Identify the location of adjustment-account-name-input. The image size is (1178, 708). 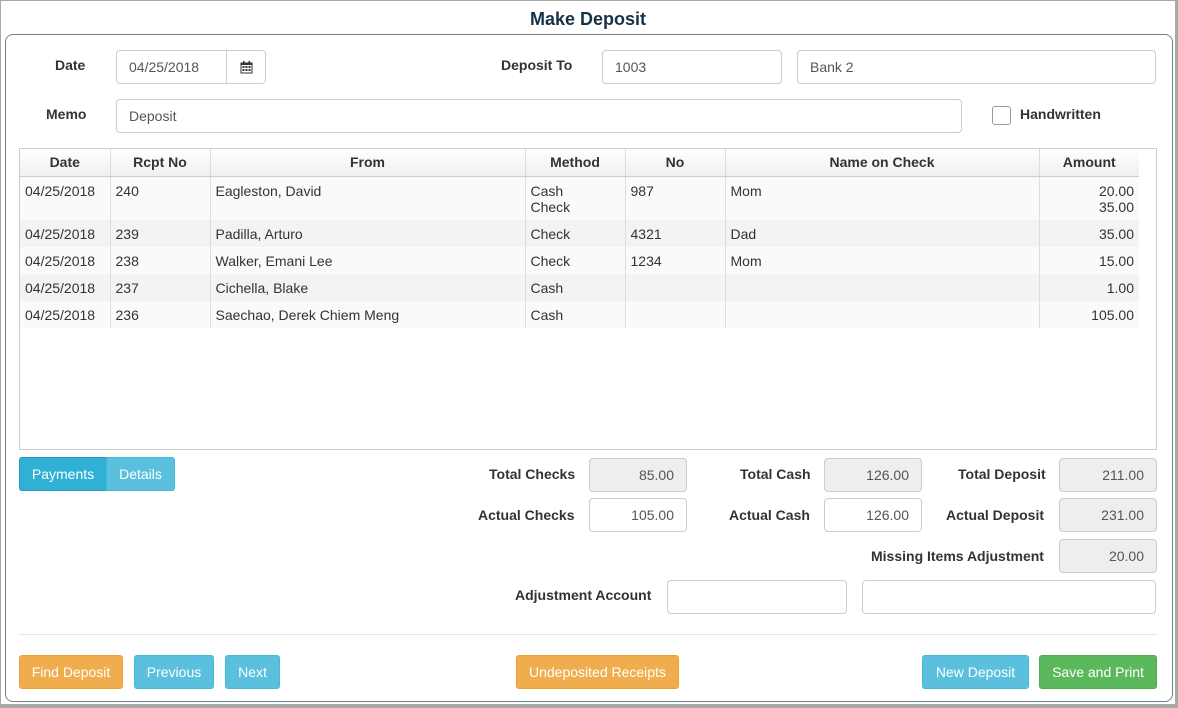
(1009, 597).